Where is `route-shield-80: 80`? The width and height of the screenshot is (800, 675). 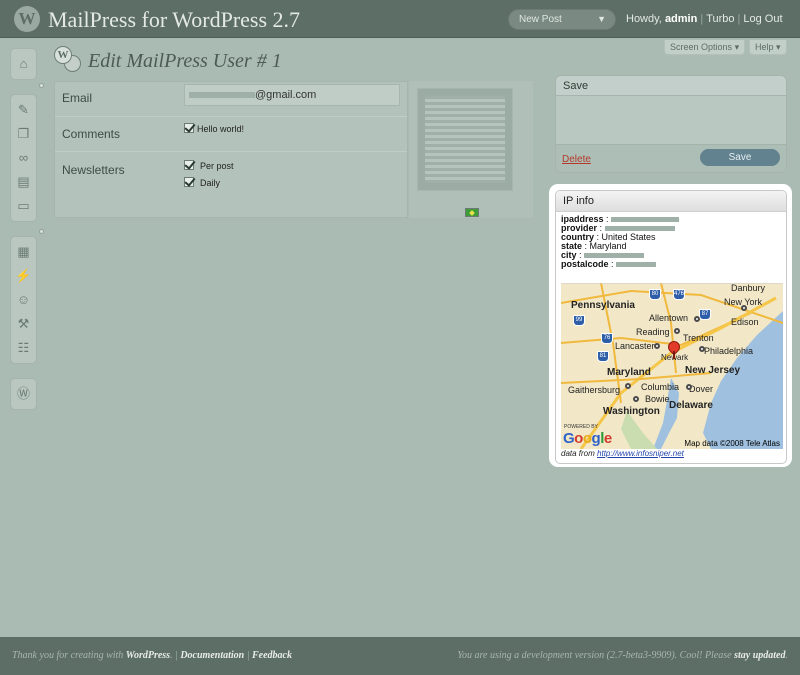
route-shield-80: 80 is located at coordinates (655, 294).